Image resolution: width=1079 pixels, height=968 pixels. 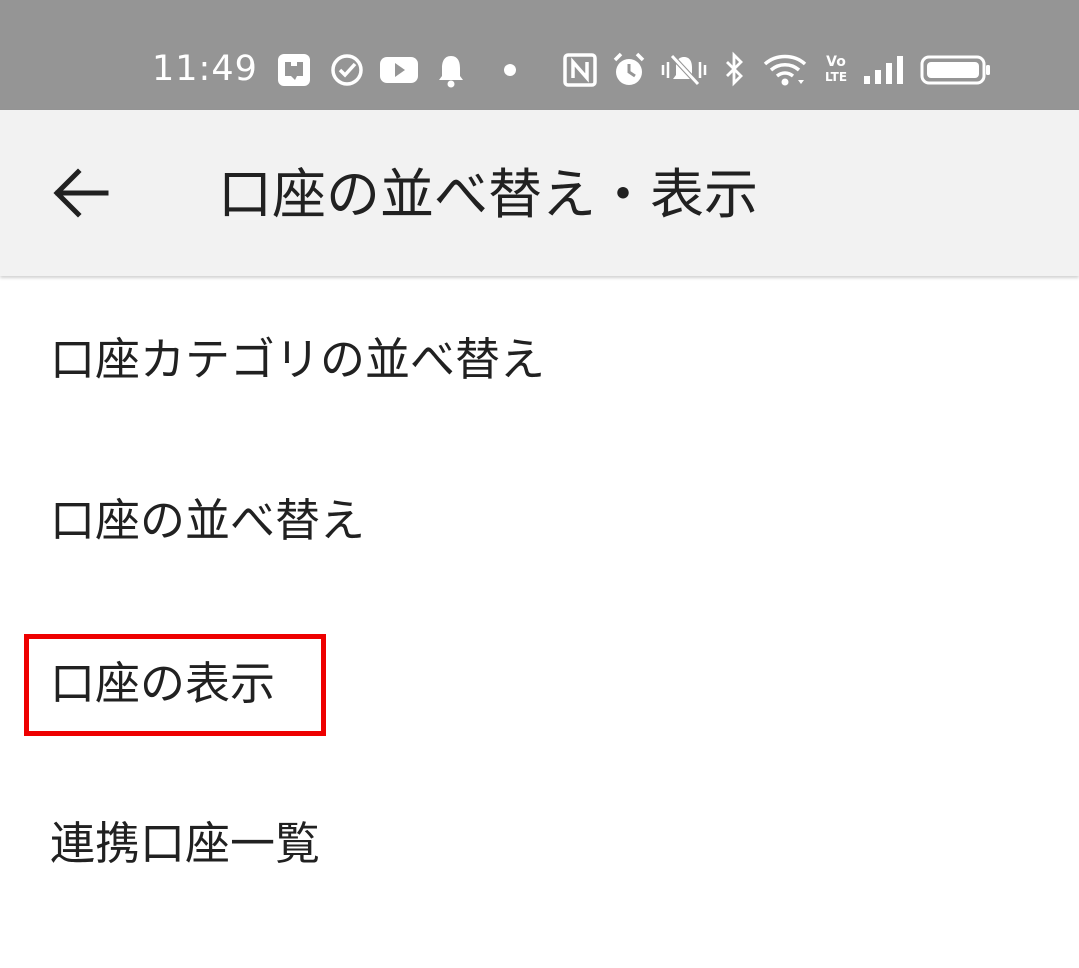 I want to click on battery-icon, so click(x=956, y=70).